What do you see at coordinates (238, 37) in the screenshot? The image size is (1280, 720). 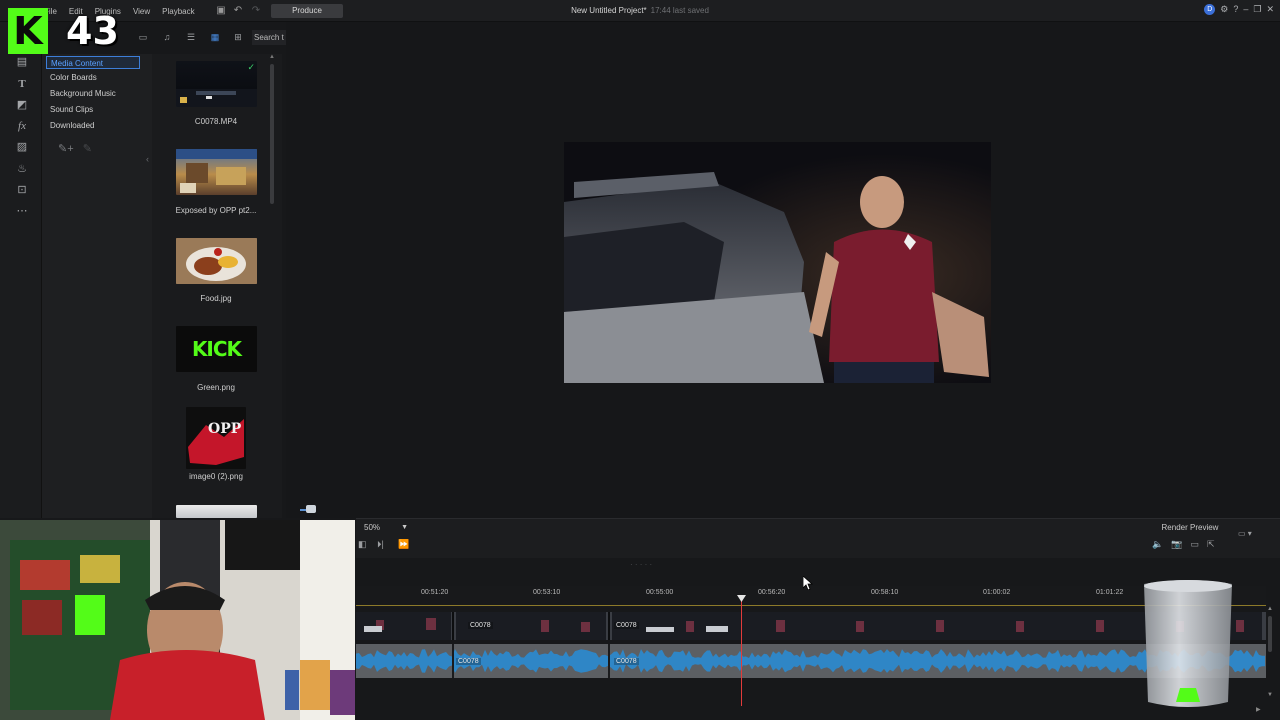 I see `details-view-icon: ⊞` at bounding box center [238, 37].